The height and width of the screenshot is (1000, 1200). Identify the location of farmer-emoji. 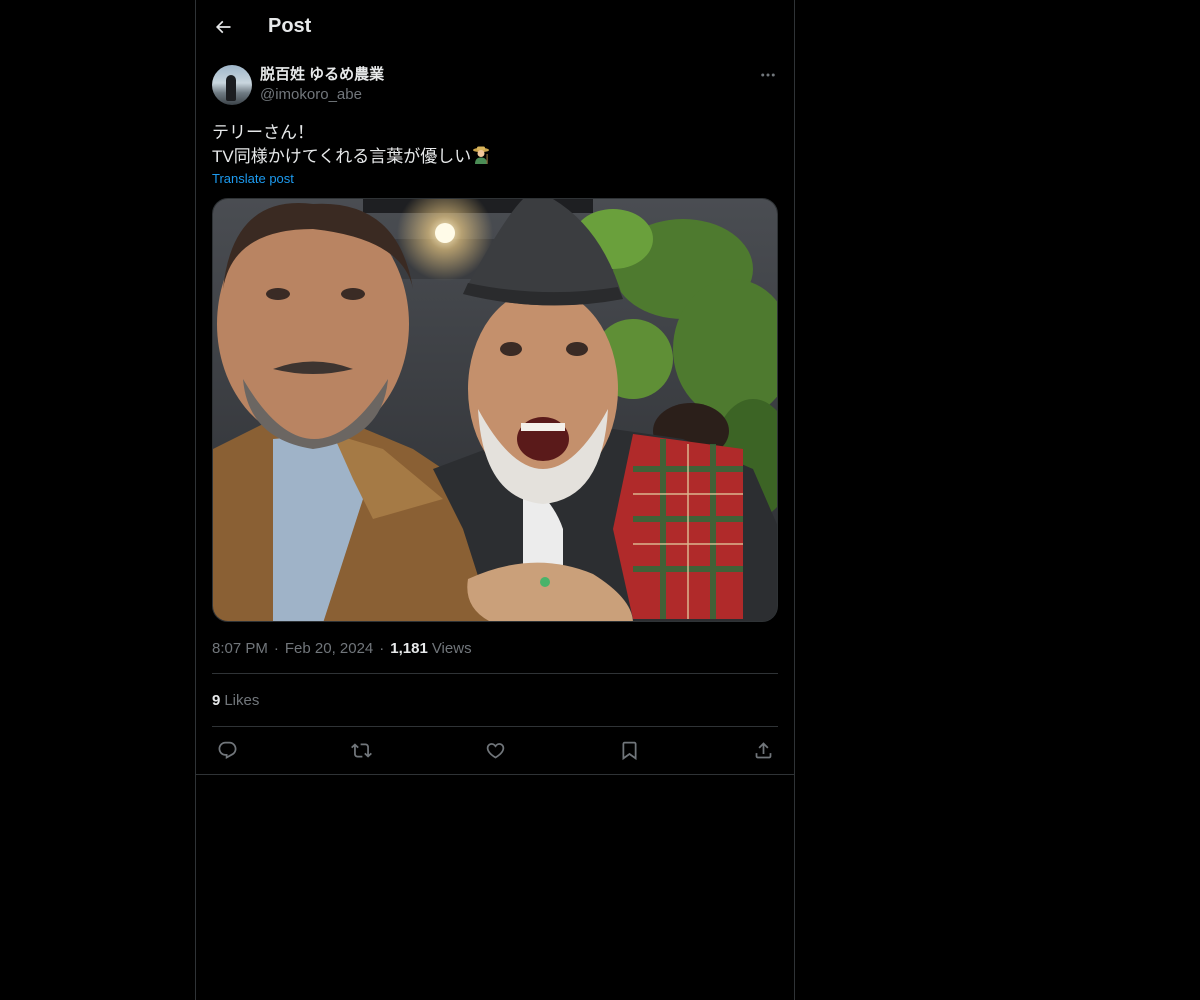
(481, 155).